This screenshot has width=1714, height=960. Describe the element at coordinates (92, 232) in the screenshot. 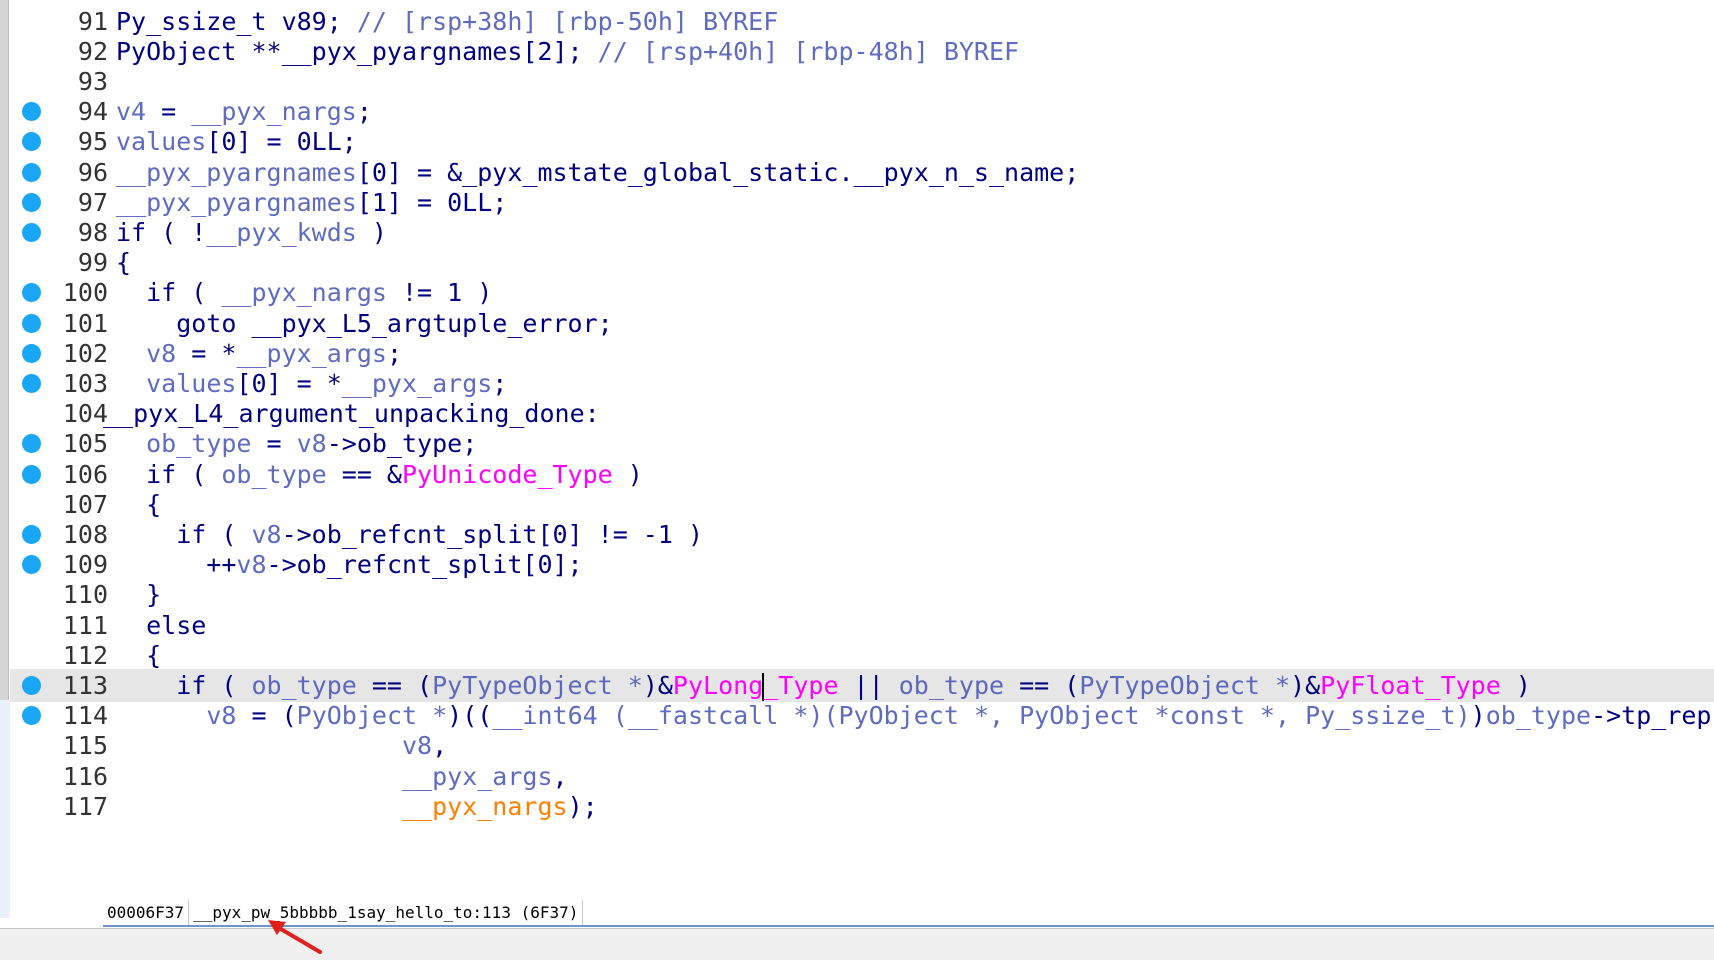

I see `line-number: 98` at that location.